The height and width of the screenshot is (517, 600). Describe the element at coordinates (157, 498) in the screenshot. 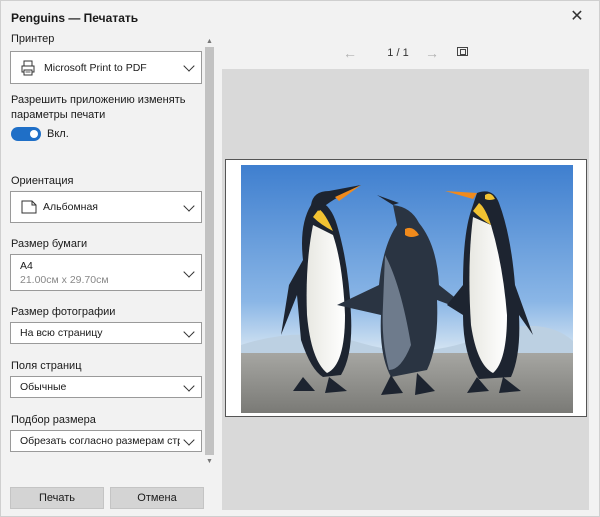

I see `cancel-button: Отмена` at that location.